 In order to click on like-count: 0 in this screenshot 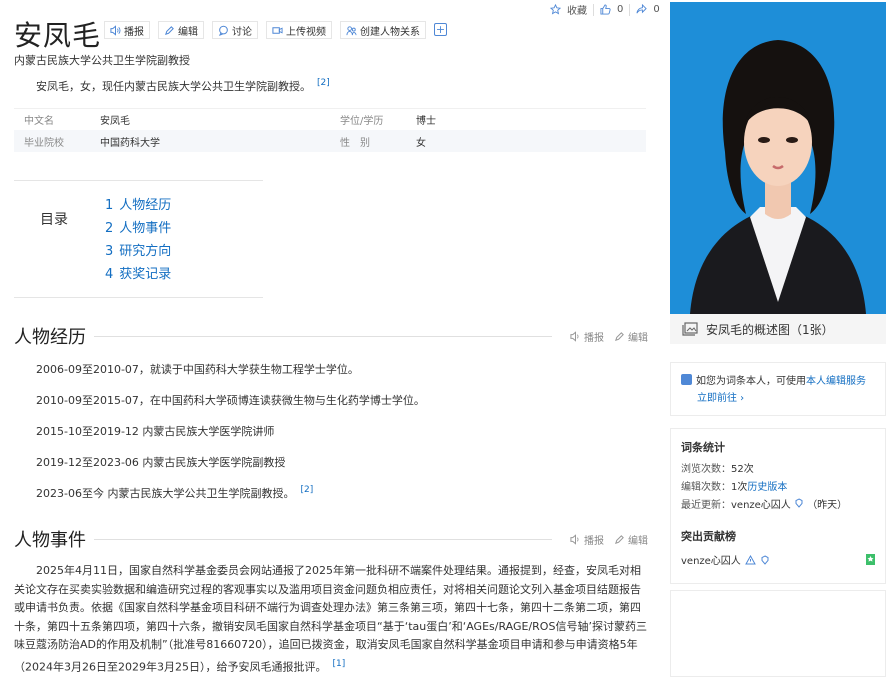, I will do `click(620, 9)`.